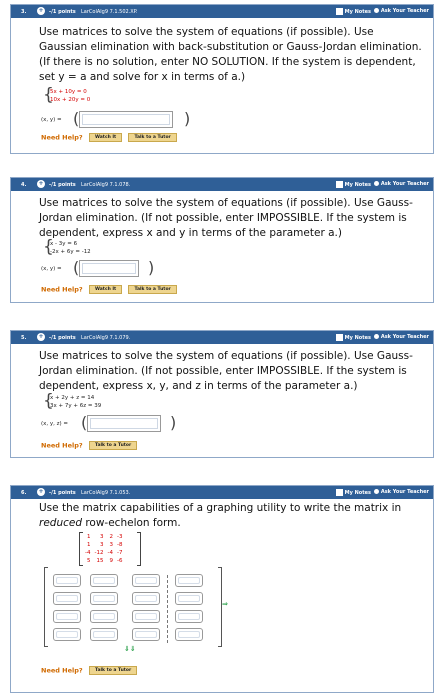 The height and width of the screenshot is (700, 436). I want to click on question-number: 4., so click(24, 185).